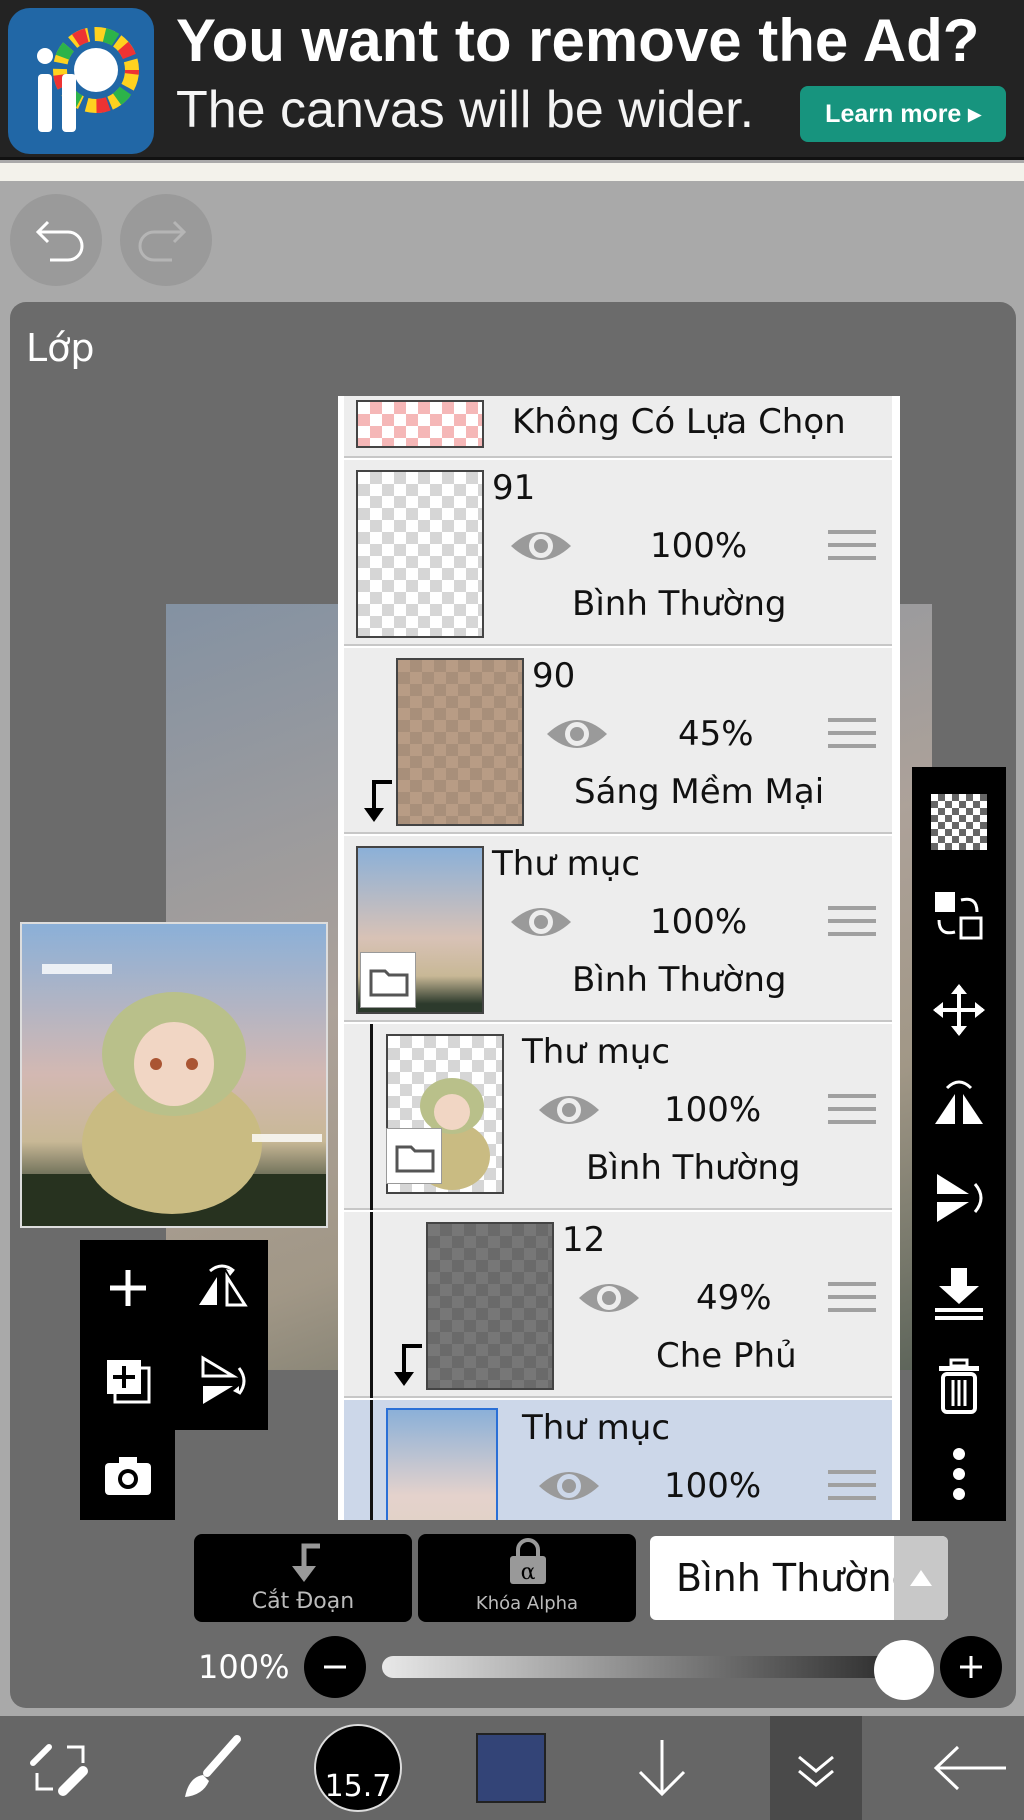 Image resolution: width=1024 pixels, height=1820 pixels. I want to click on redo-button, so click(166, 240).